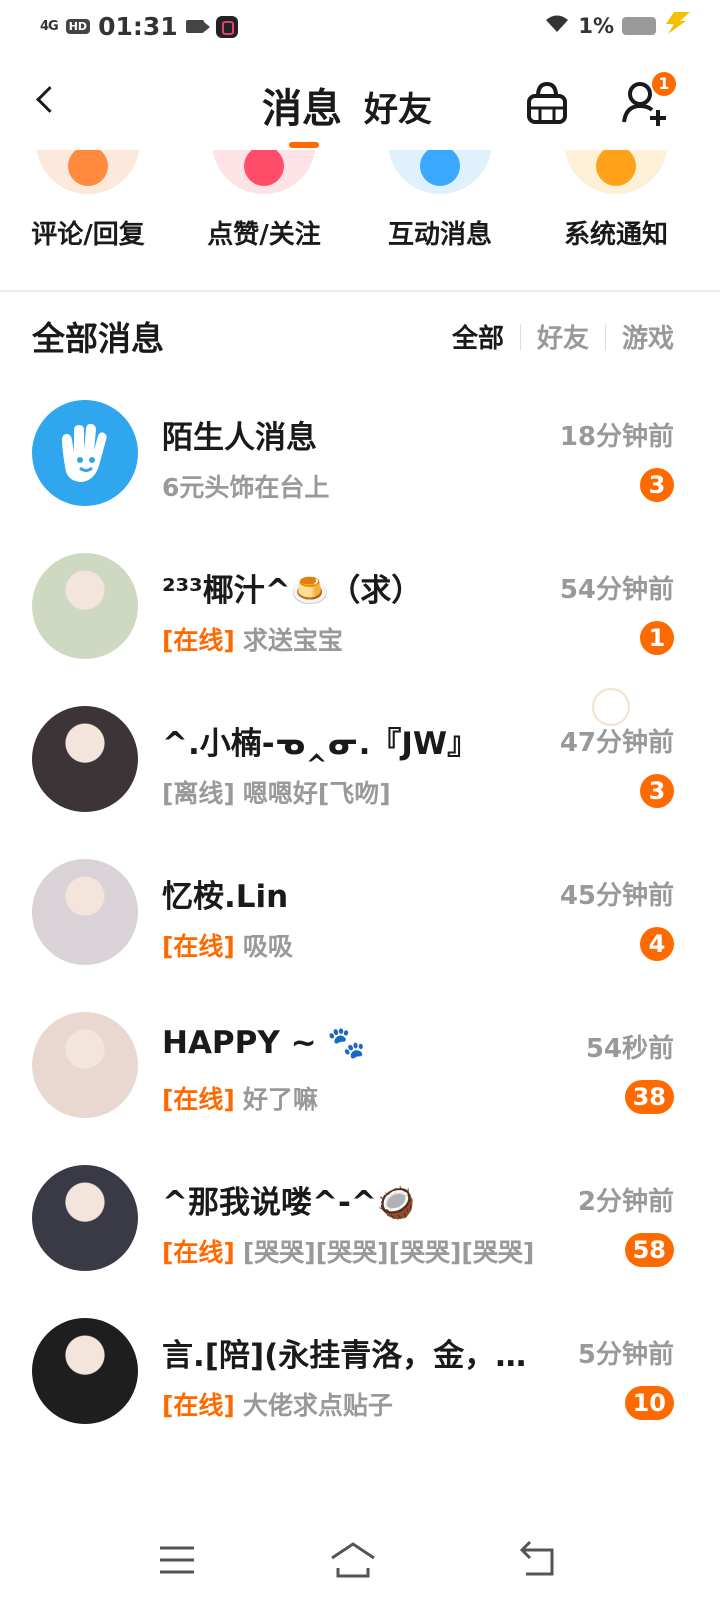 The height and width of the screenshot is (1600, 720). Describe the element at coordinates (616, 896) in the screenshot. I see `message-time: 45分钟前` at that location.